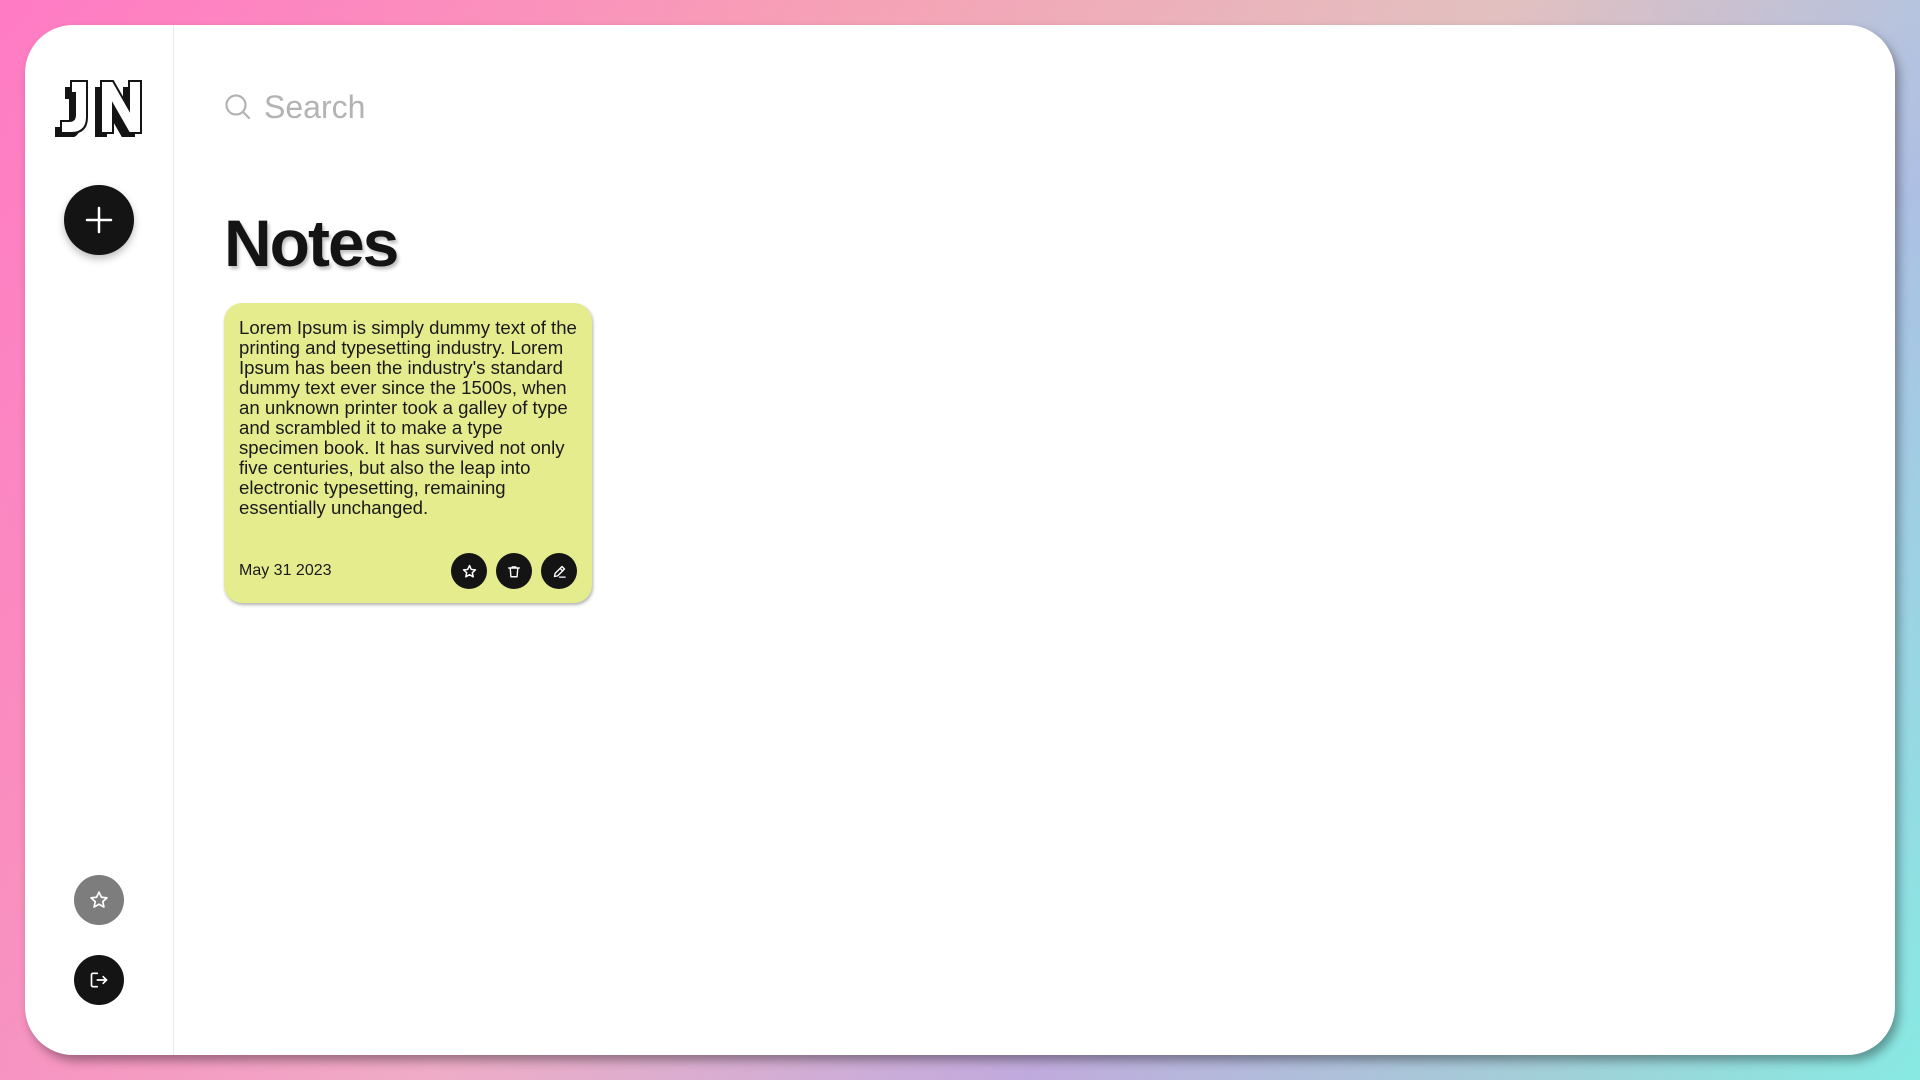  What do you see at coordinates (99, 108) in the screenshot?
I see `app-logo` at bounding box center [99, 108].